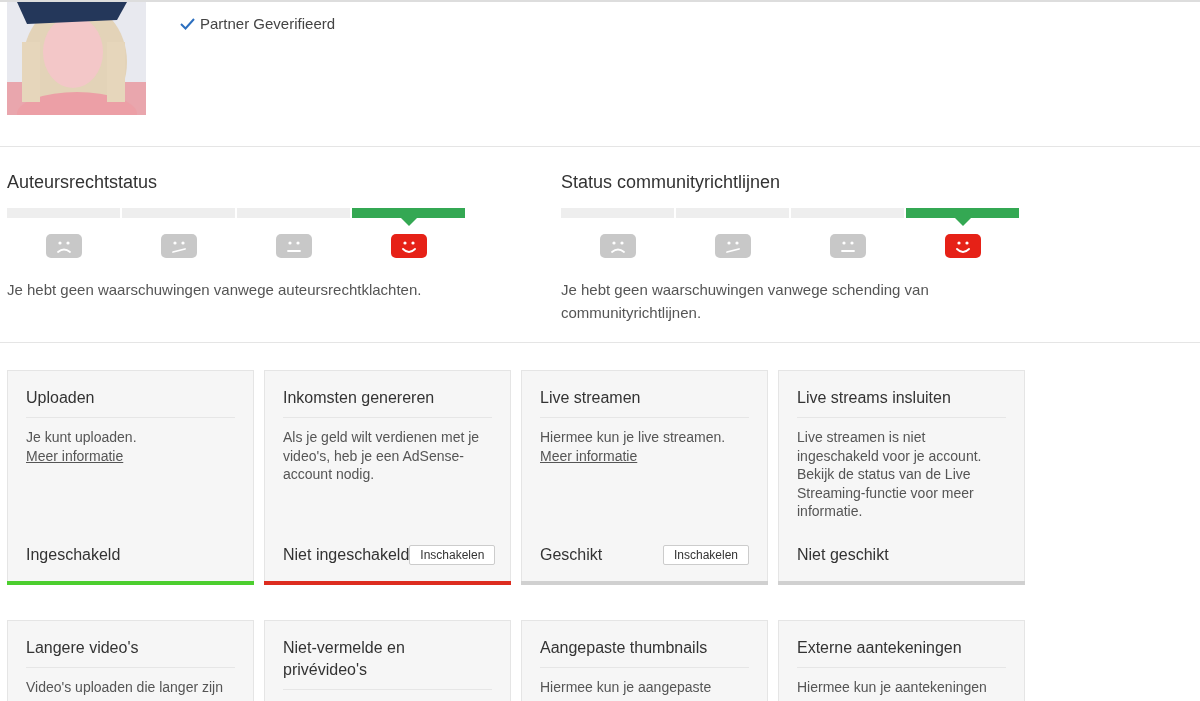 Image resolution: width=1200 pixels, height=701 pixels. What do you see at coordinates (571, 555) in the screenshot?
I see `status-label: Geschikt` at bounding box center [571, 555].